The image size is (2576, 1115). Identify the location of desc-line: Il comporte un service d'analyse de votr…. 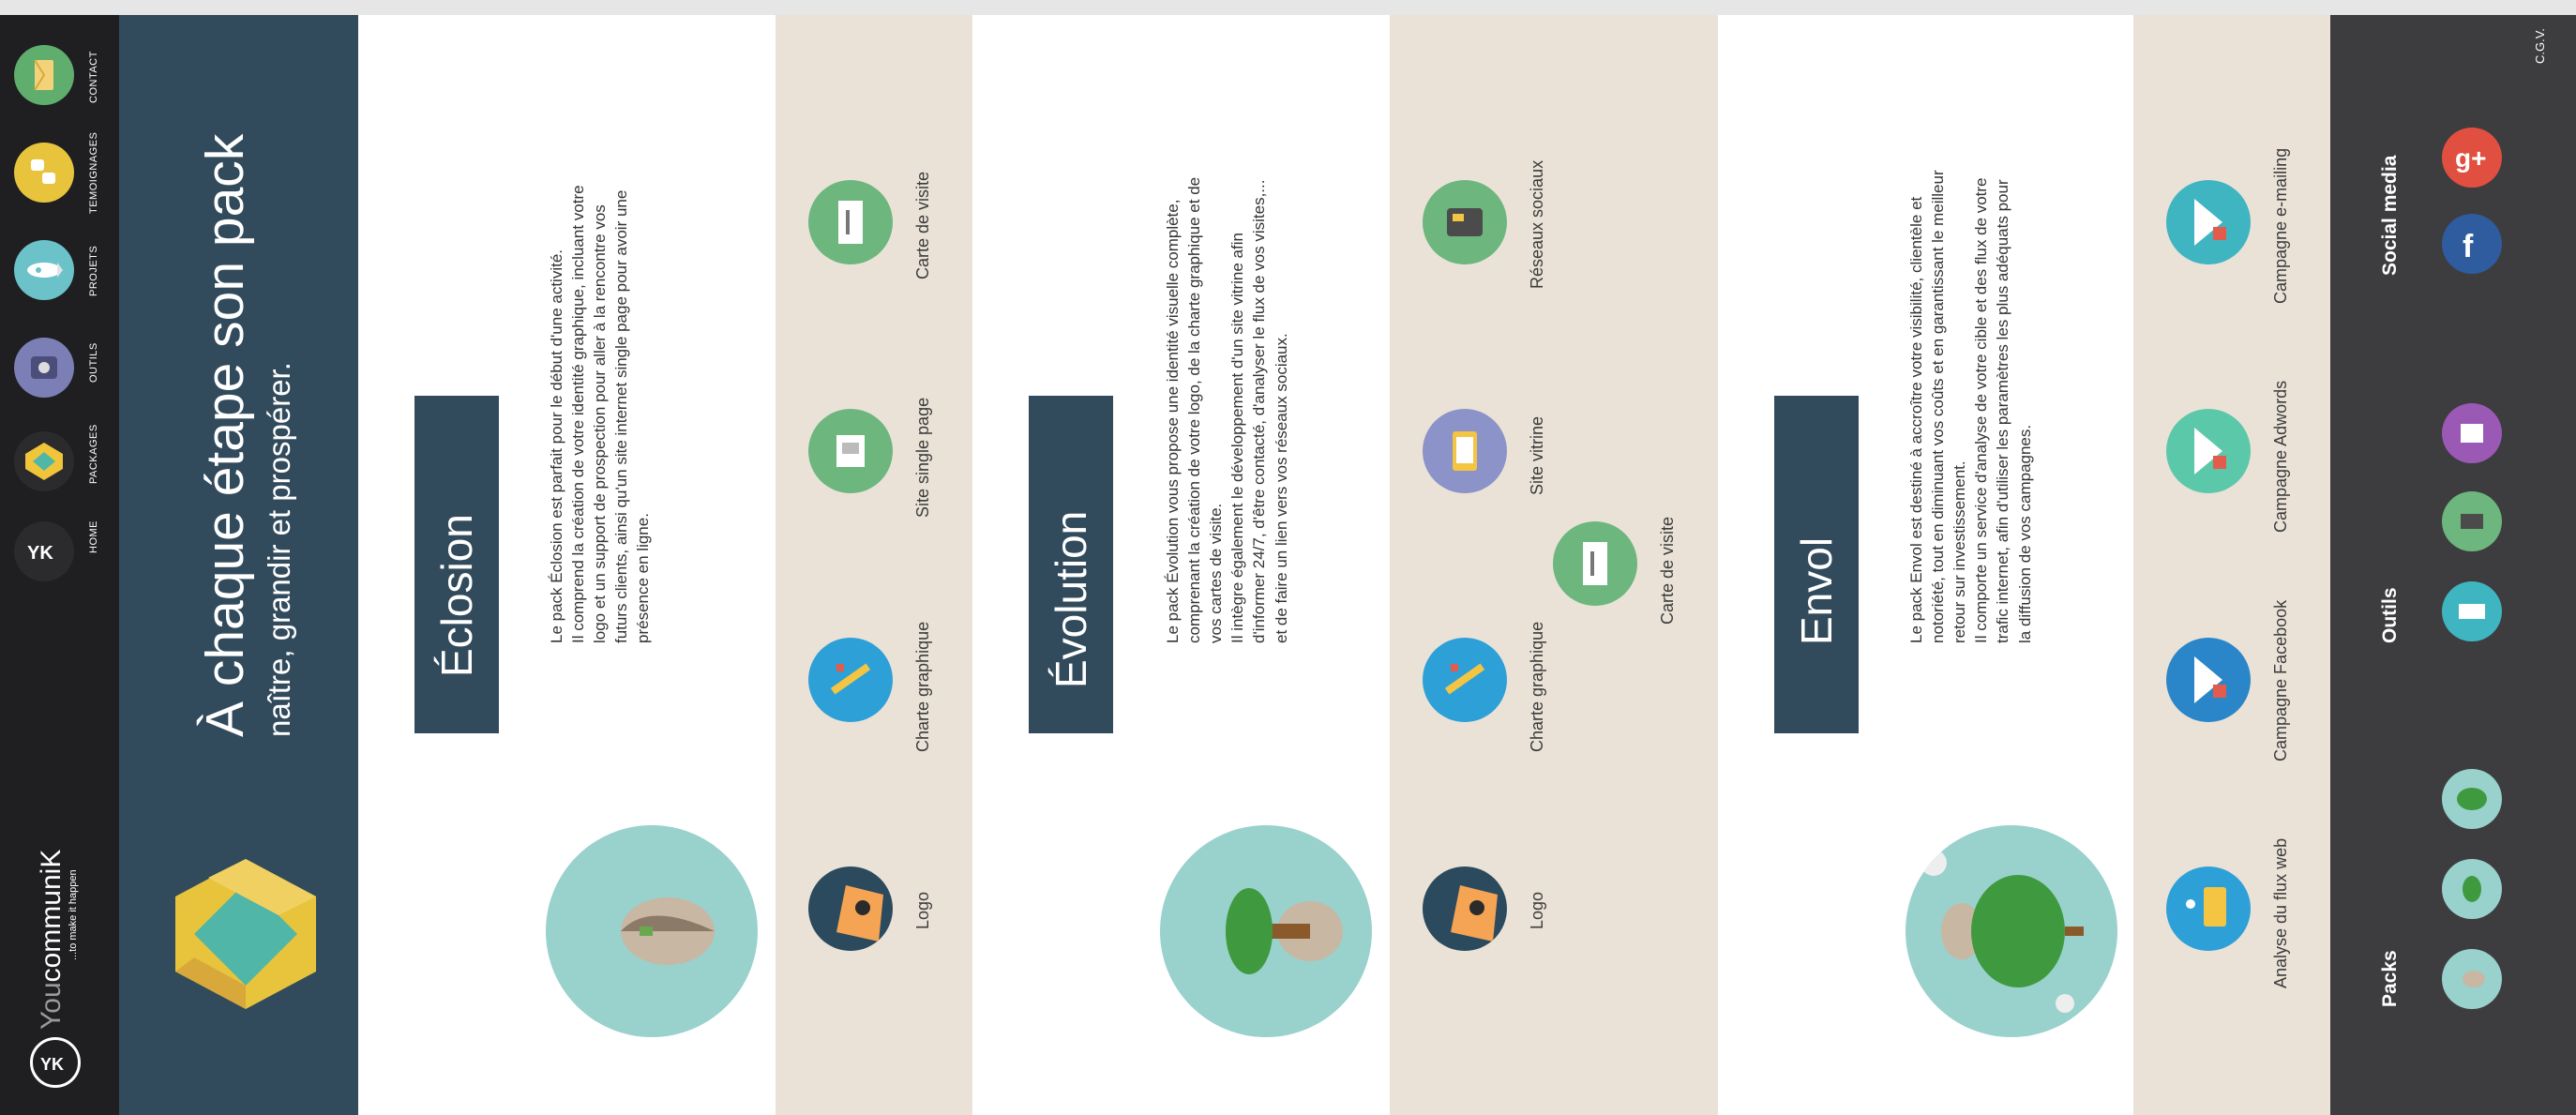
(1981, 410).